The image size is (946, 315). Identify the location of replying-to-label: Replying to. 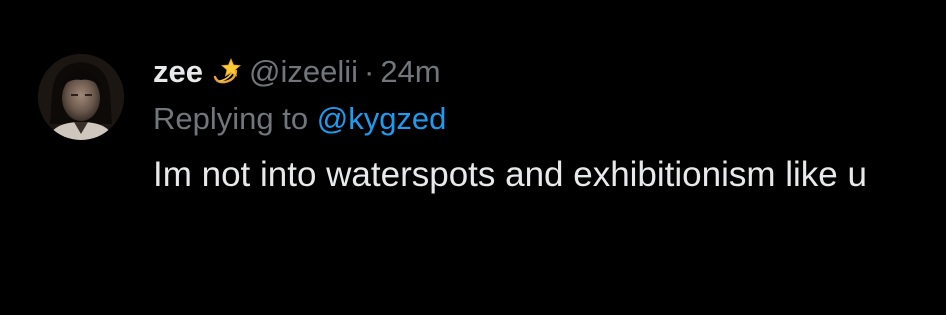
(231, 118).